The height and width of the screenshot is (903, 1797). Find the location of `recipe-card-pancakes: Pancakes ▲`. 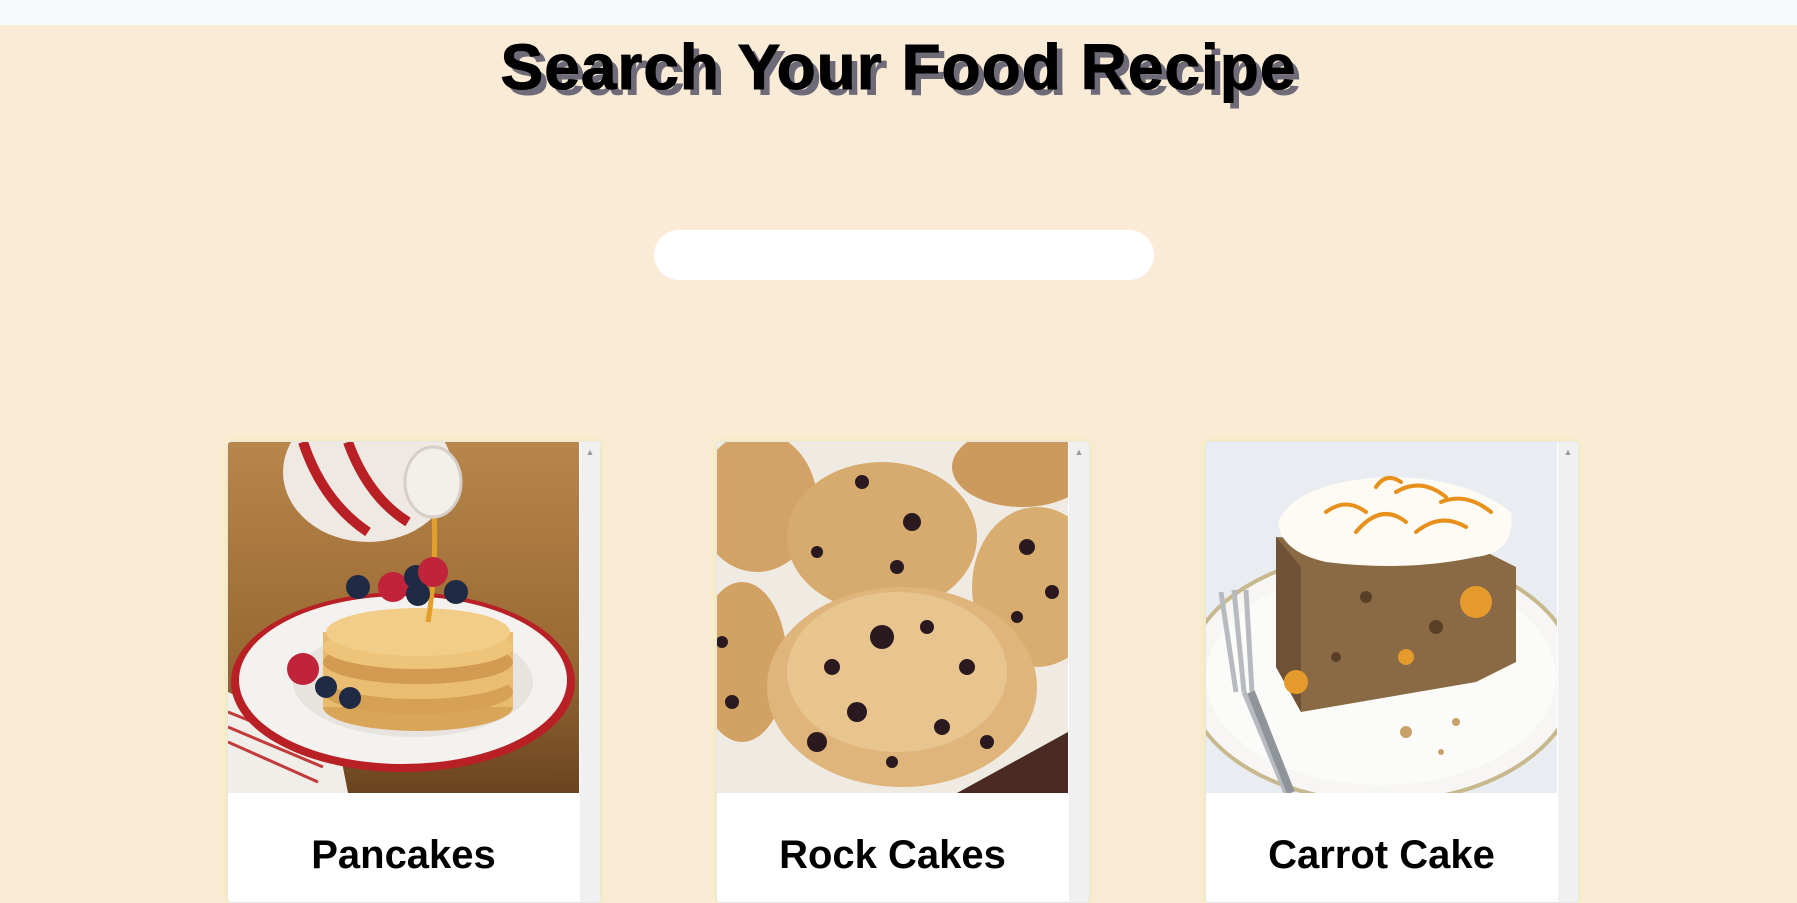

recipe-card-pancakes: Pancakes ▲ is located at coordinates (414, 672).